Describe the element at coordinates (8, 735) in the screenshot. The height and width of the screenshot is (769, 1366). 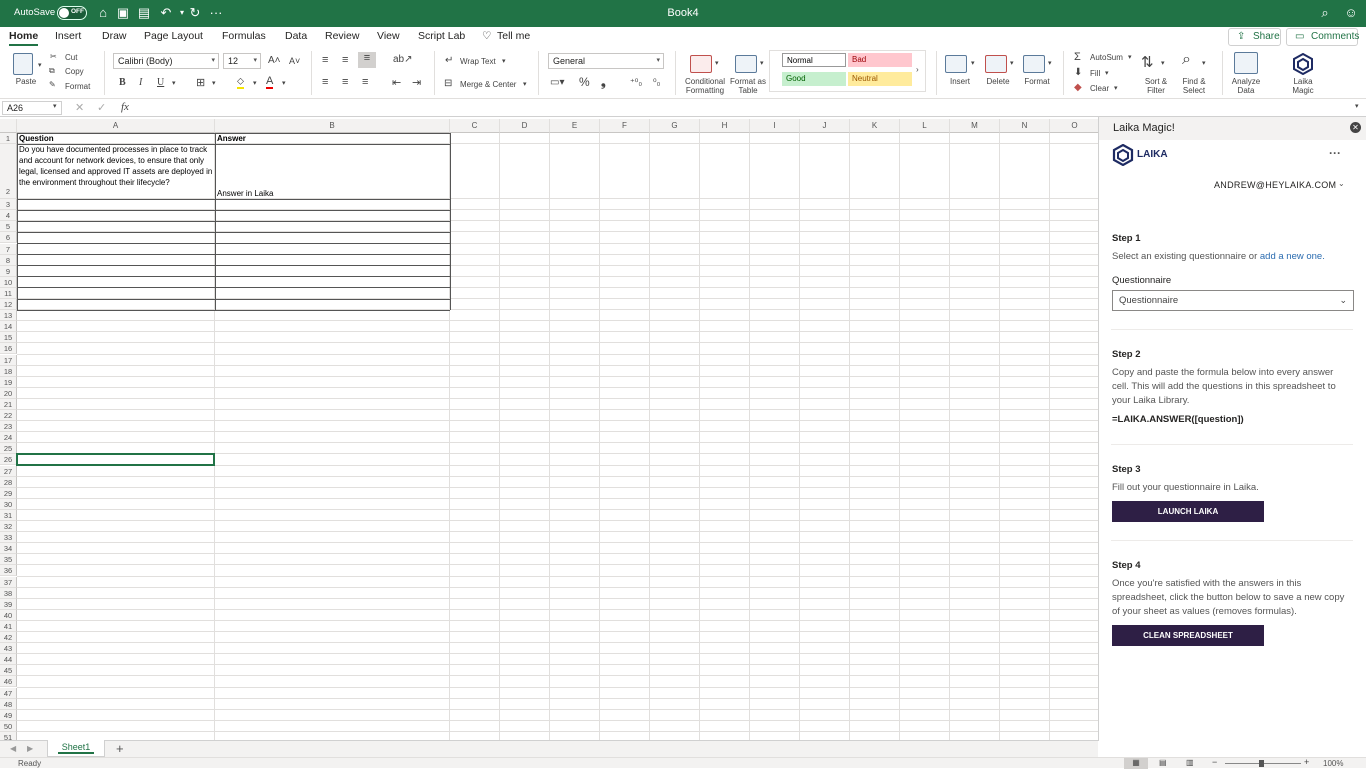
I see `row-header: 51` at that location.